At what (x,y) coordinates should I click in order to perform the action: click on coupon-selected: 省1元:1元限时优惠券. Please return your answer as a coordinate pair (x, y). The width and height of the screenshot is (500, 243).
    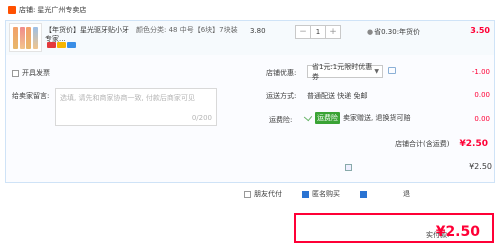
    Looking at the image, I should click on (342, 71).